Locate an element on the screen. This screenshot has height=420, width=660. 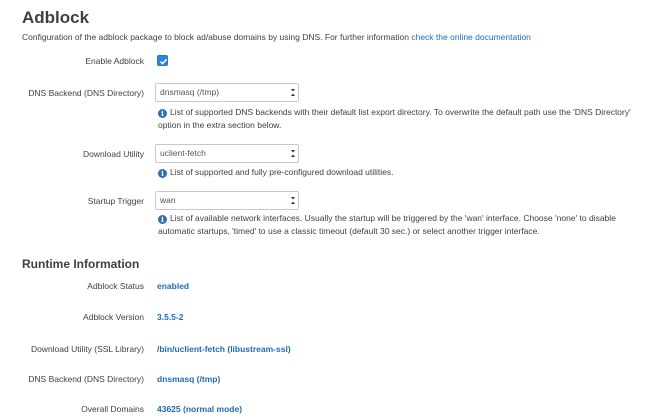
download-utility-value: uclient-fetch is located at coordinates (183, 153).